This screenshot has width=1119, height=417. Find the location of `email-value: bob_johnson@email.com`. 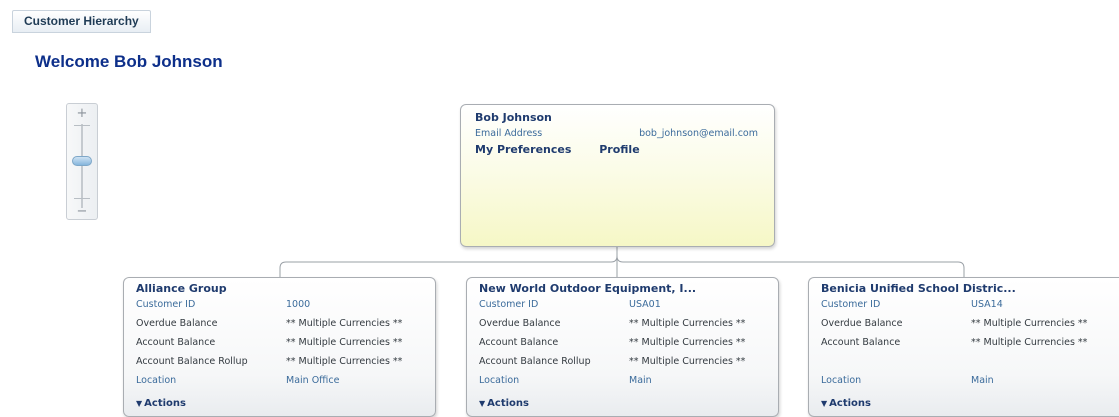

email-value: bob_johnson@email.com is located at coordinates (698, 133).